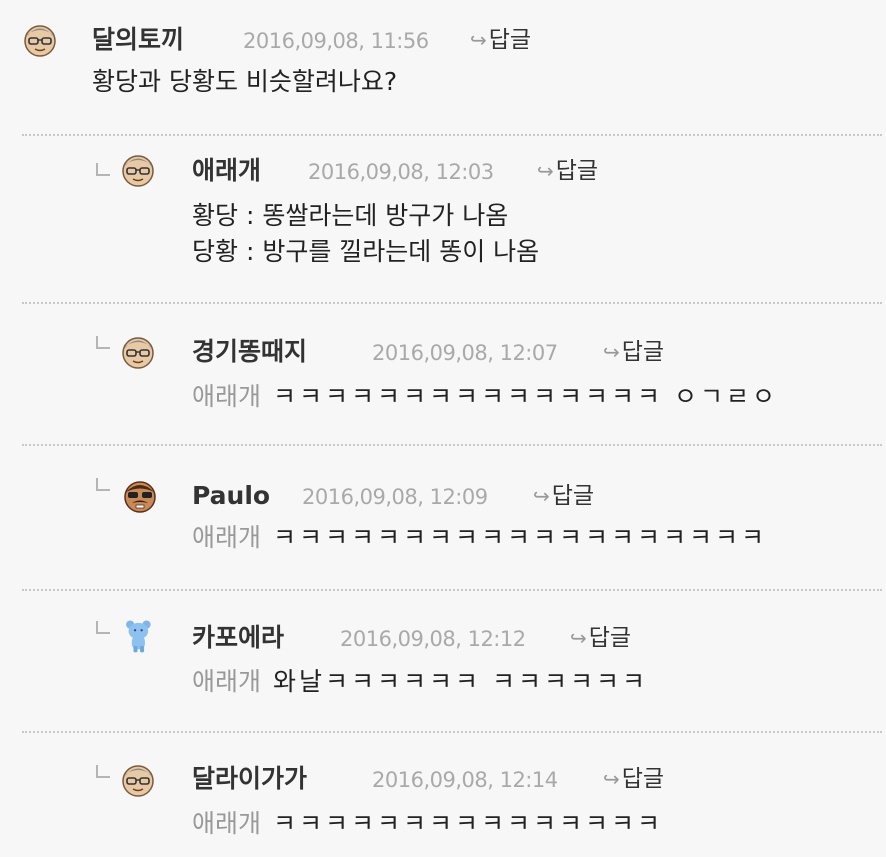  I want to click on comment-body: 와날ㅋㅋㅋㅋㅋㅋ ㅋㅋㅋㅋㅋㅋ, so click(460, 681).